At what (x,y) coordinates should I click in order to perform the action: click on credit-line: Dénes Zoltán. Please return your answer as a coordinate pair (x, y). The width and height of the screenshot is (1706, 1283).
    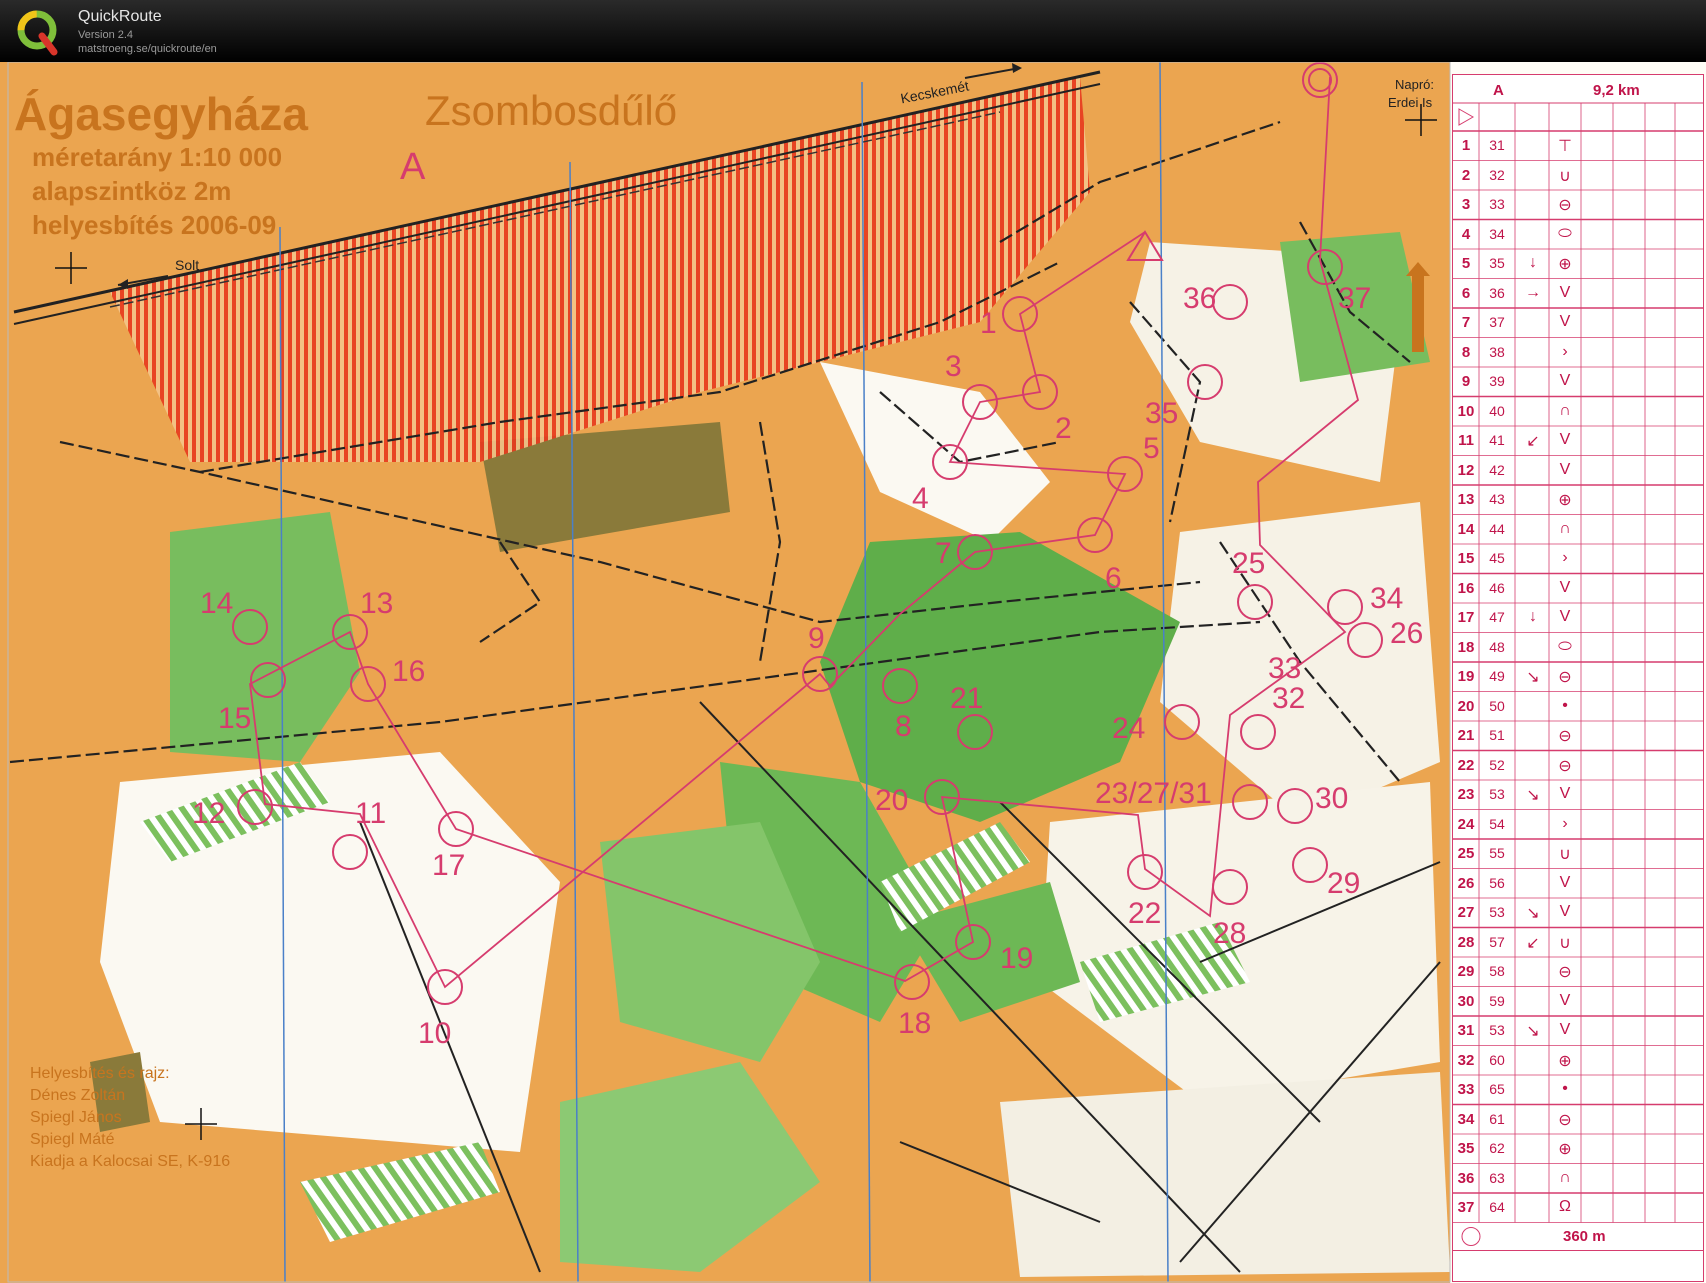
    Looking at the image, I should click on (78, 1095).